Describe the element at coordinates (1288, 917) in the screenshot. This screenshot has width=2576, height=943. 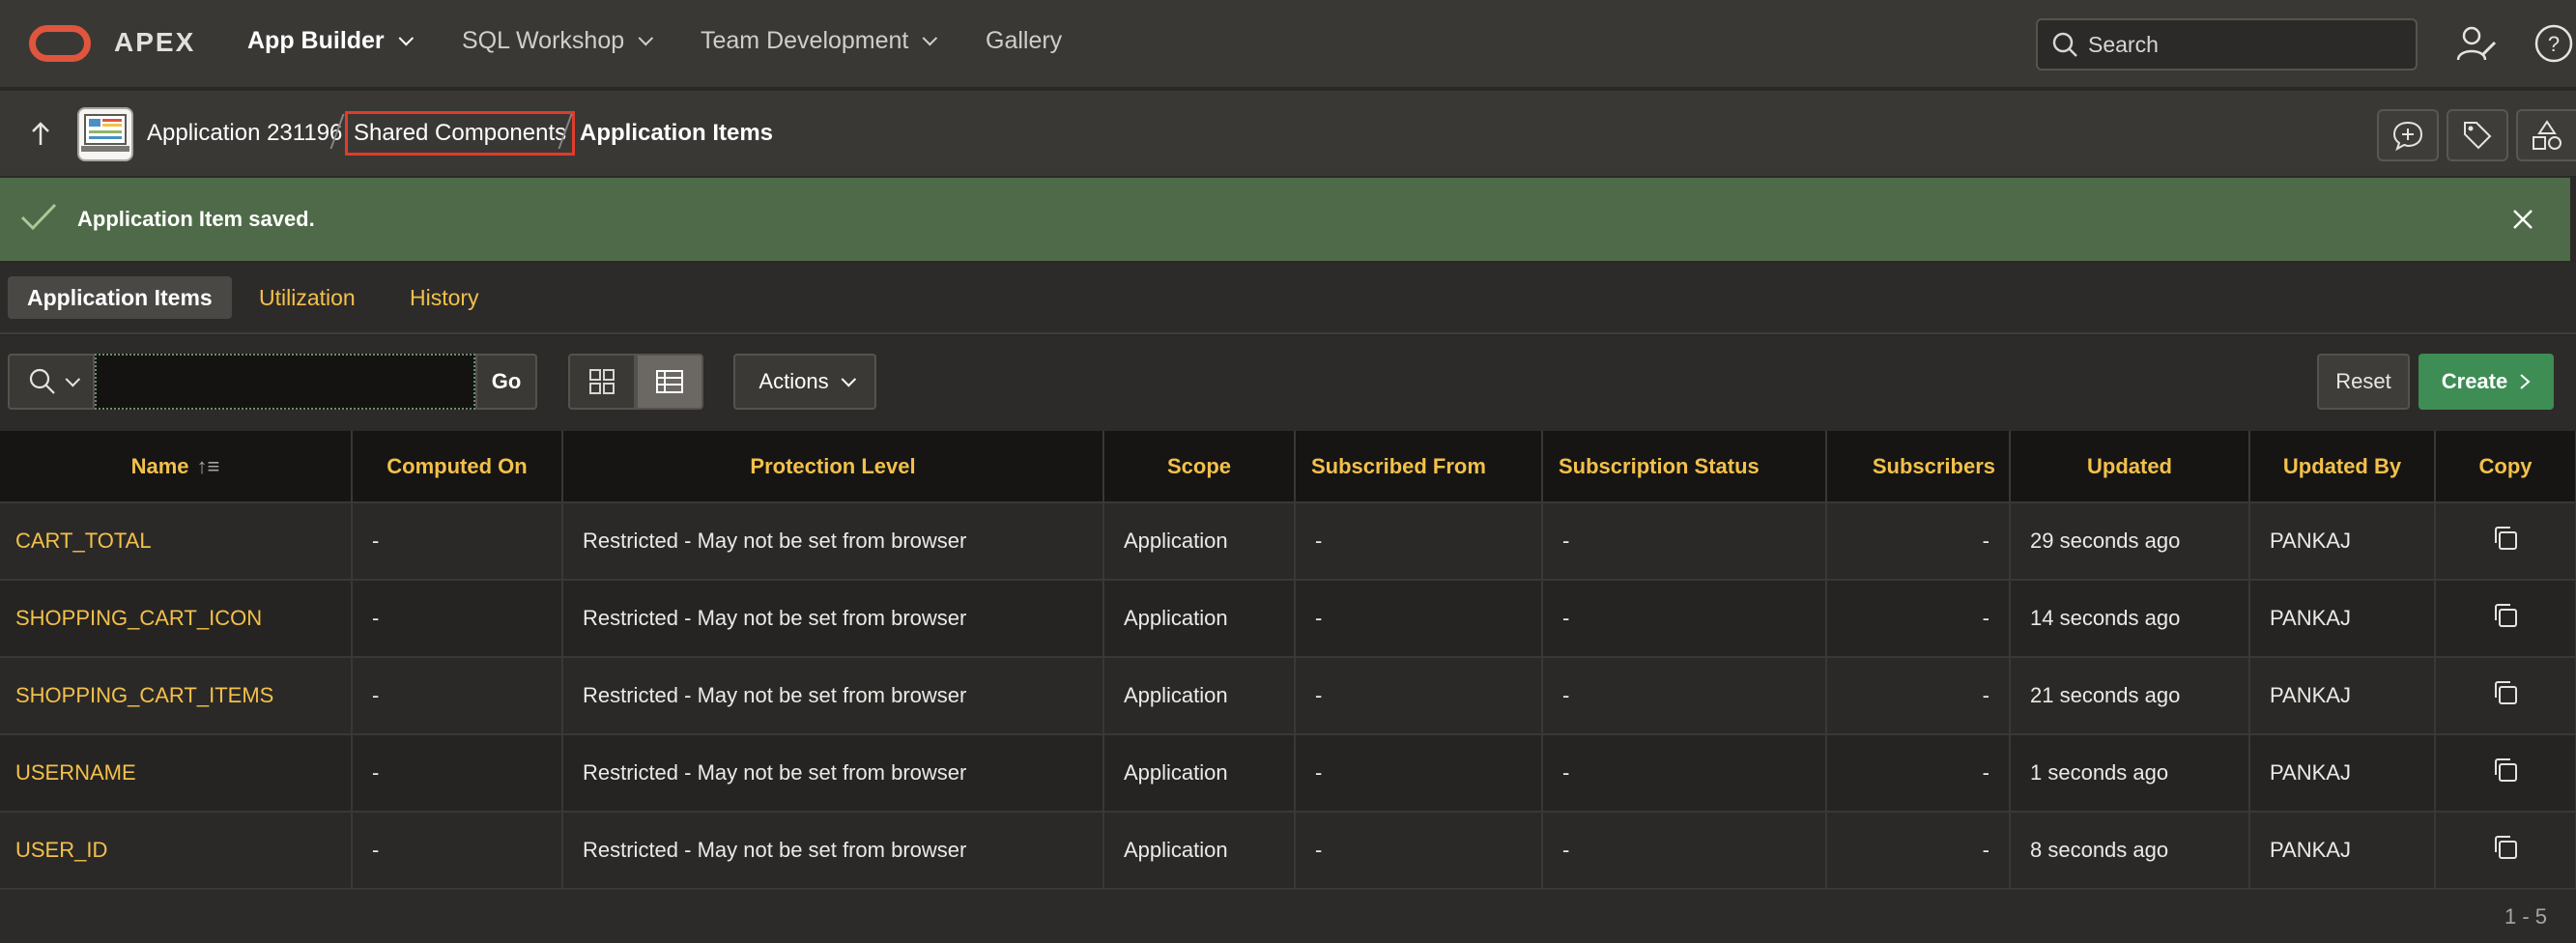
I see `report-footer: 1 - 5` at that location.